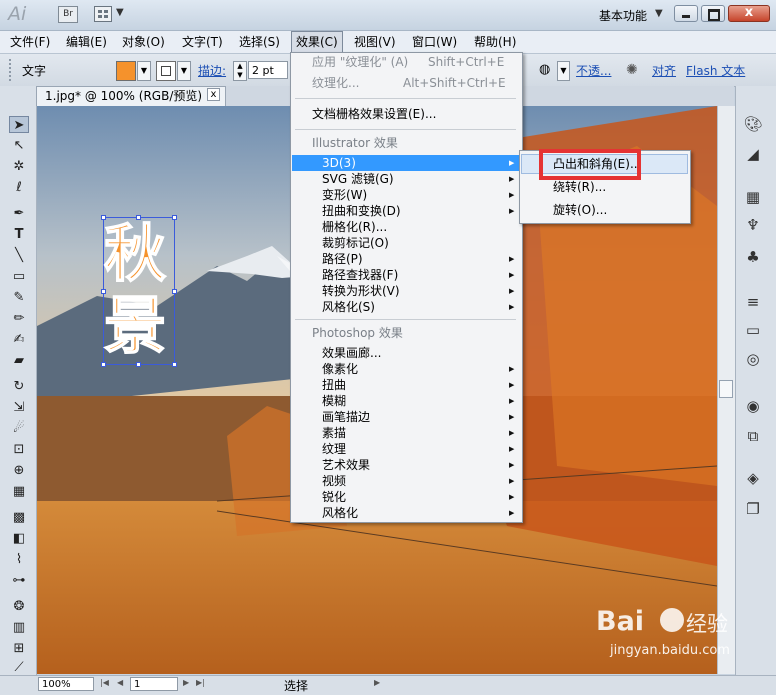  I want to click on menu-item-artistic: 艺术效果, so click(346, 465).